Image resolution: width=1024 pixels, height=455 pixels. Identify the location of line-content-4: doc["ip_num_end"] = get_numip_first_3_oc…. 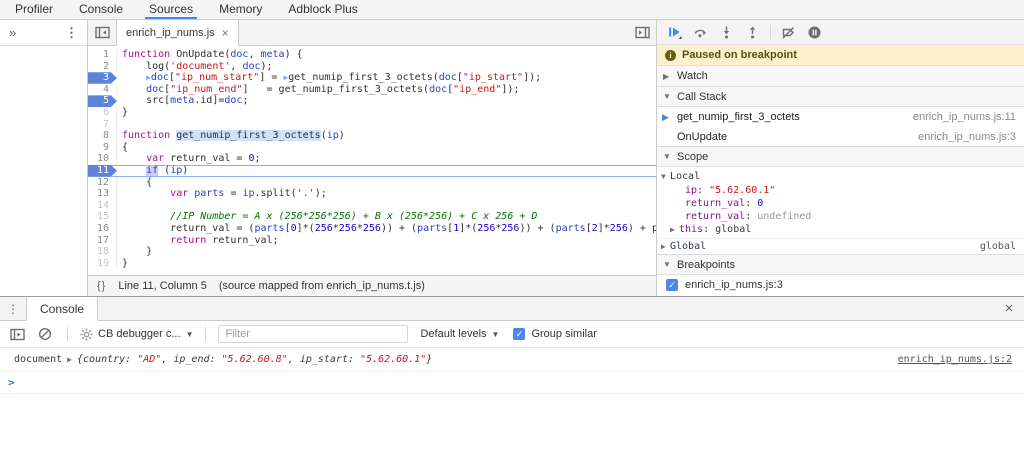
(386, 90).